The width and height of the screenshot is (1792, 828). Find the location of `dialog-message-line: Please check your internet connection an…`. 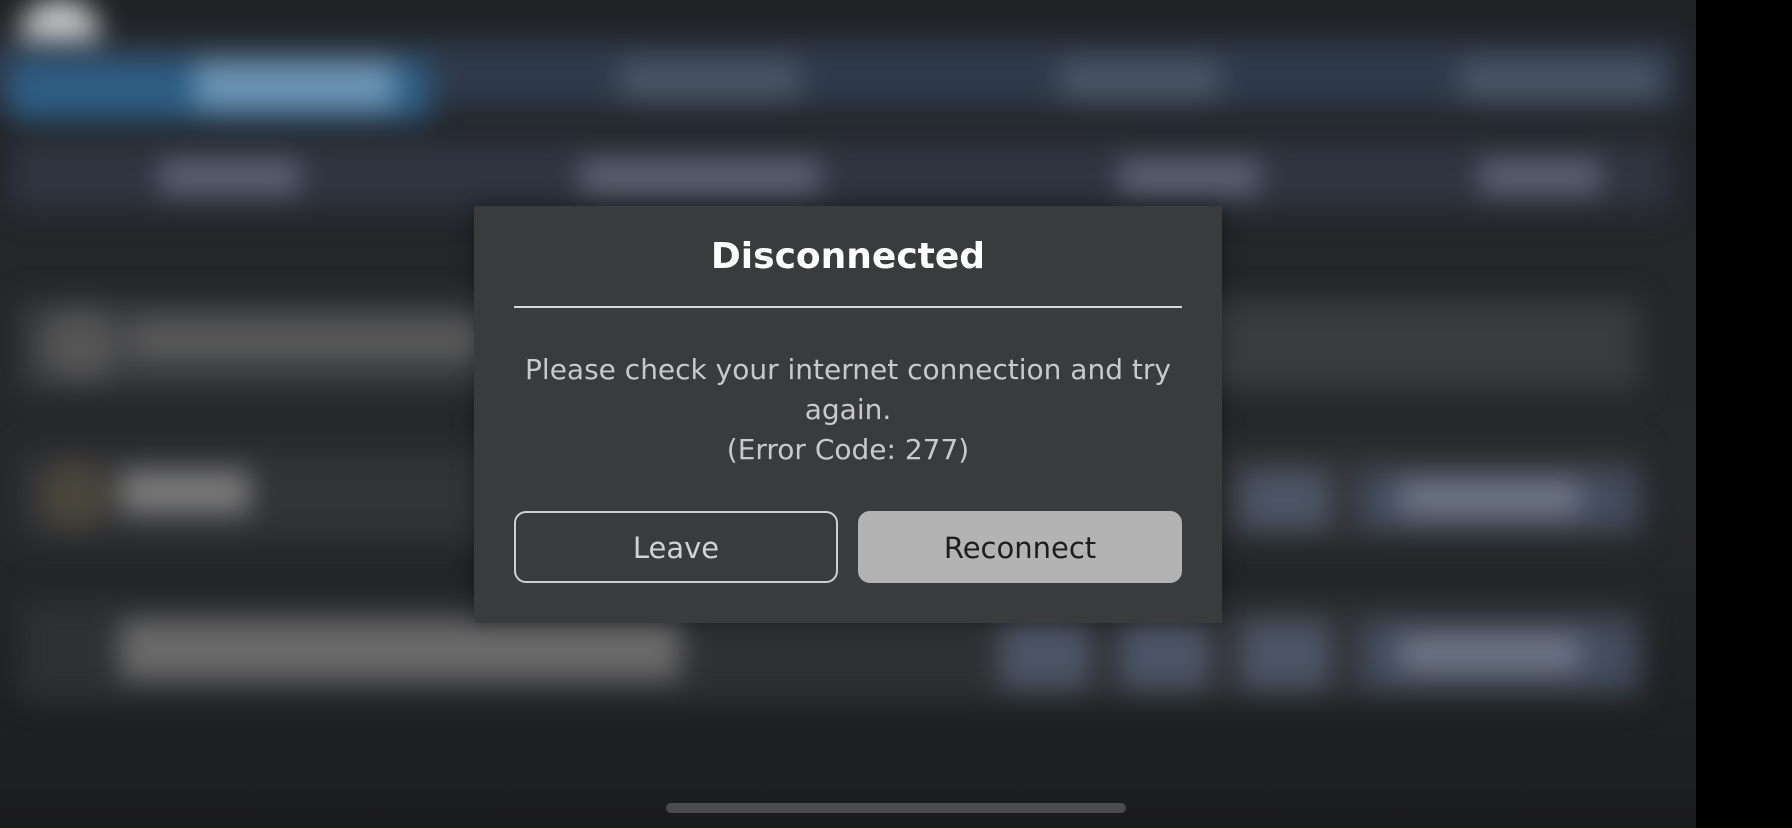

dialog-message-line: Please check your internet connection an… is located at coordinates (848, 369).